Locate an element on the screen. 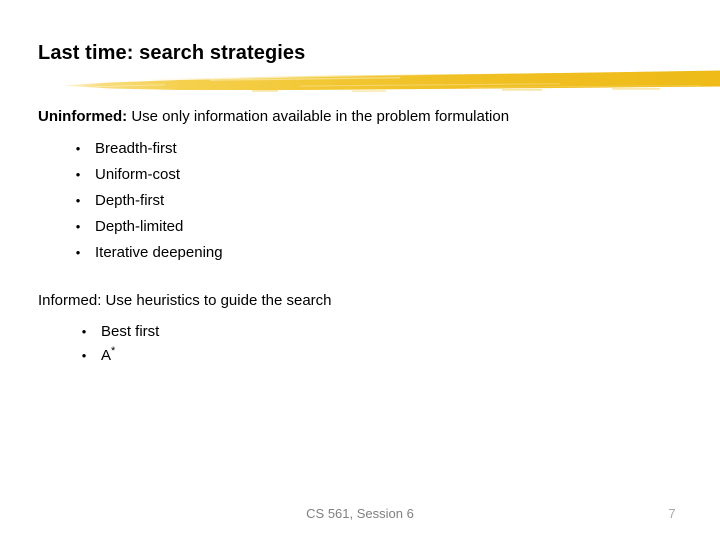  list-item: • Depth-first is located at coordinates (148, 201).